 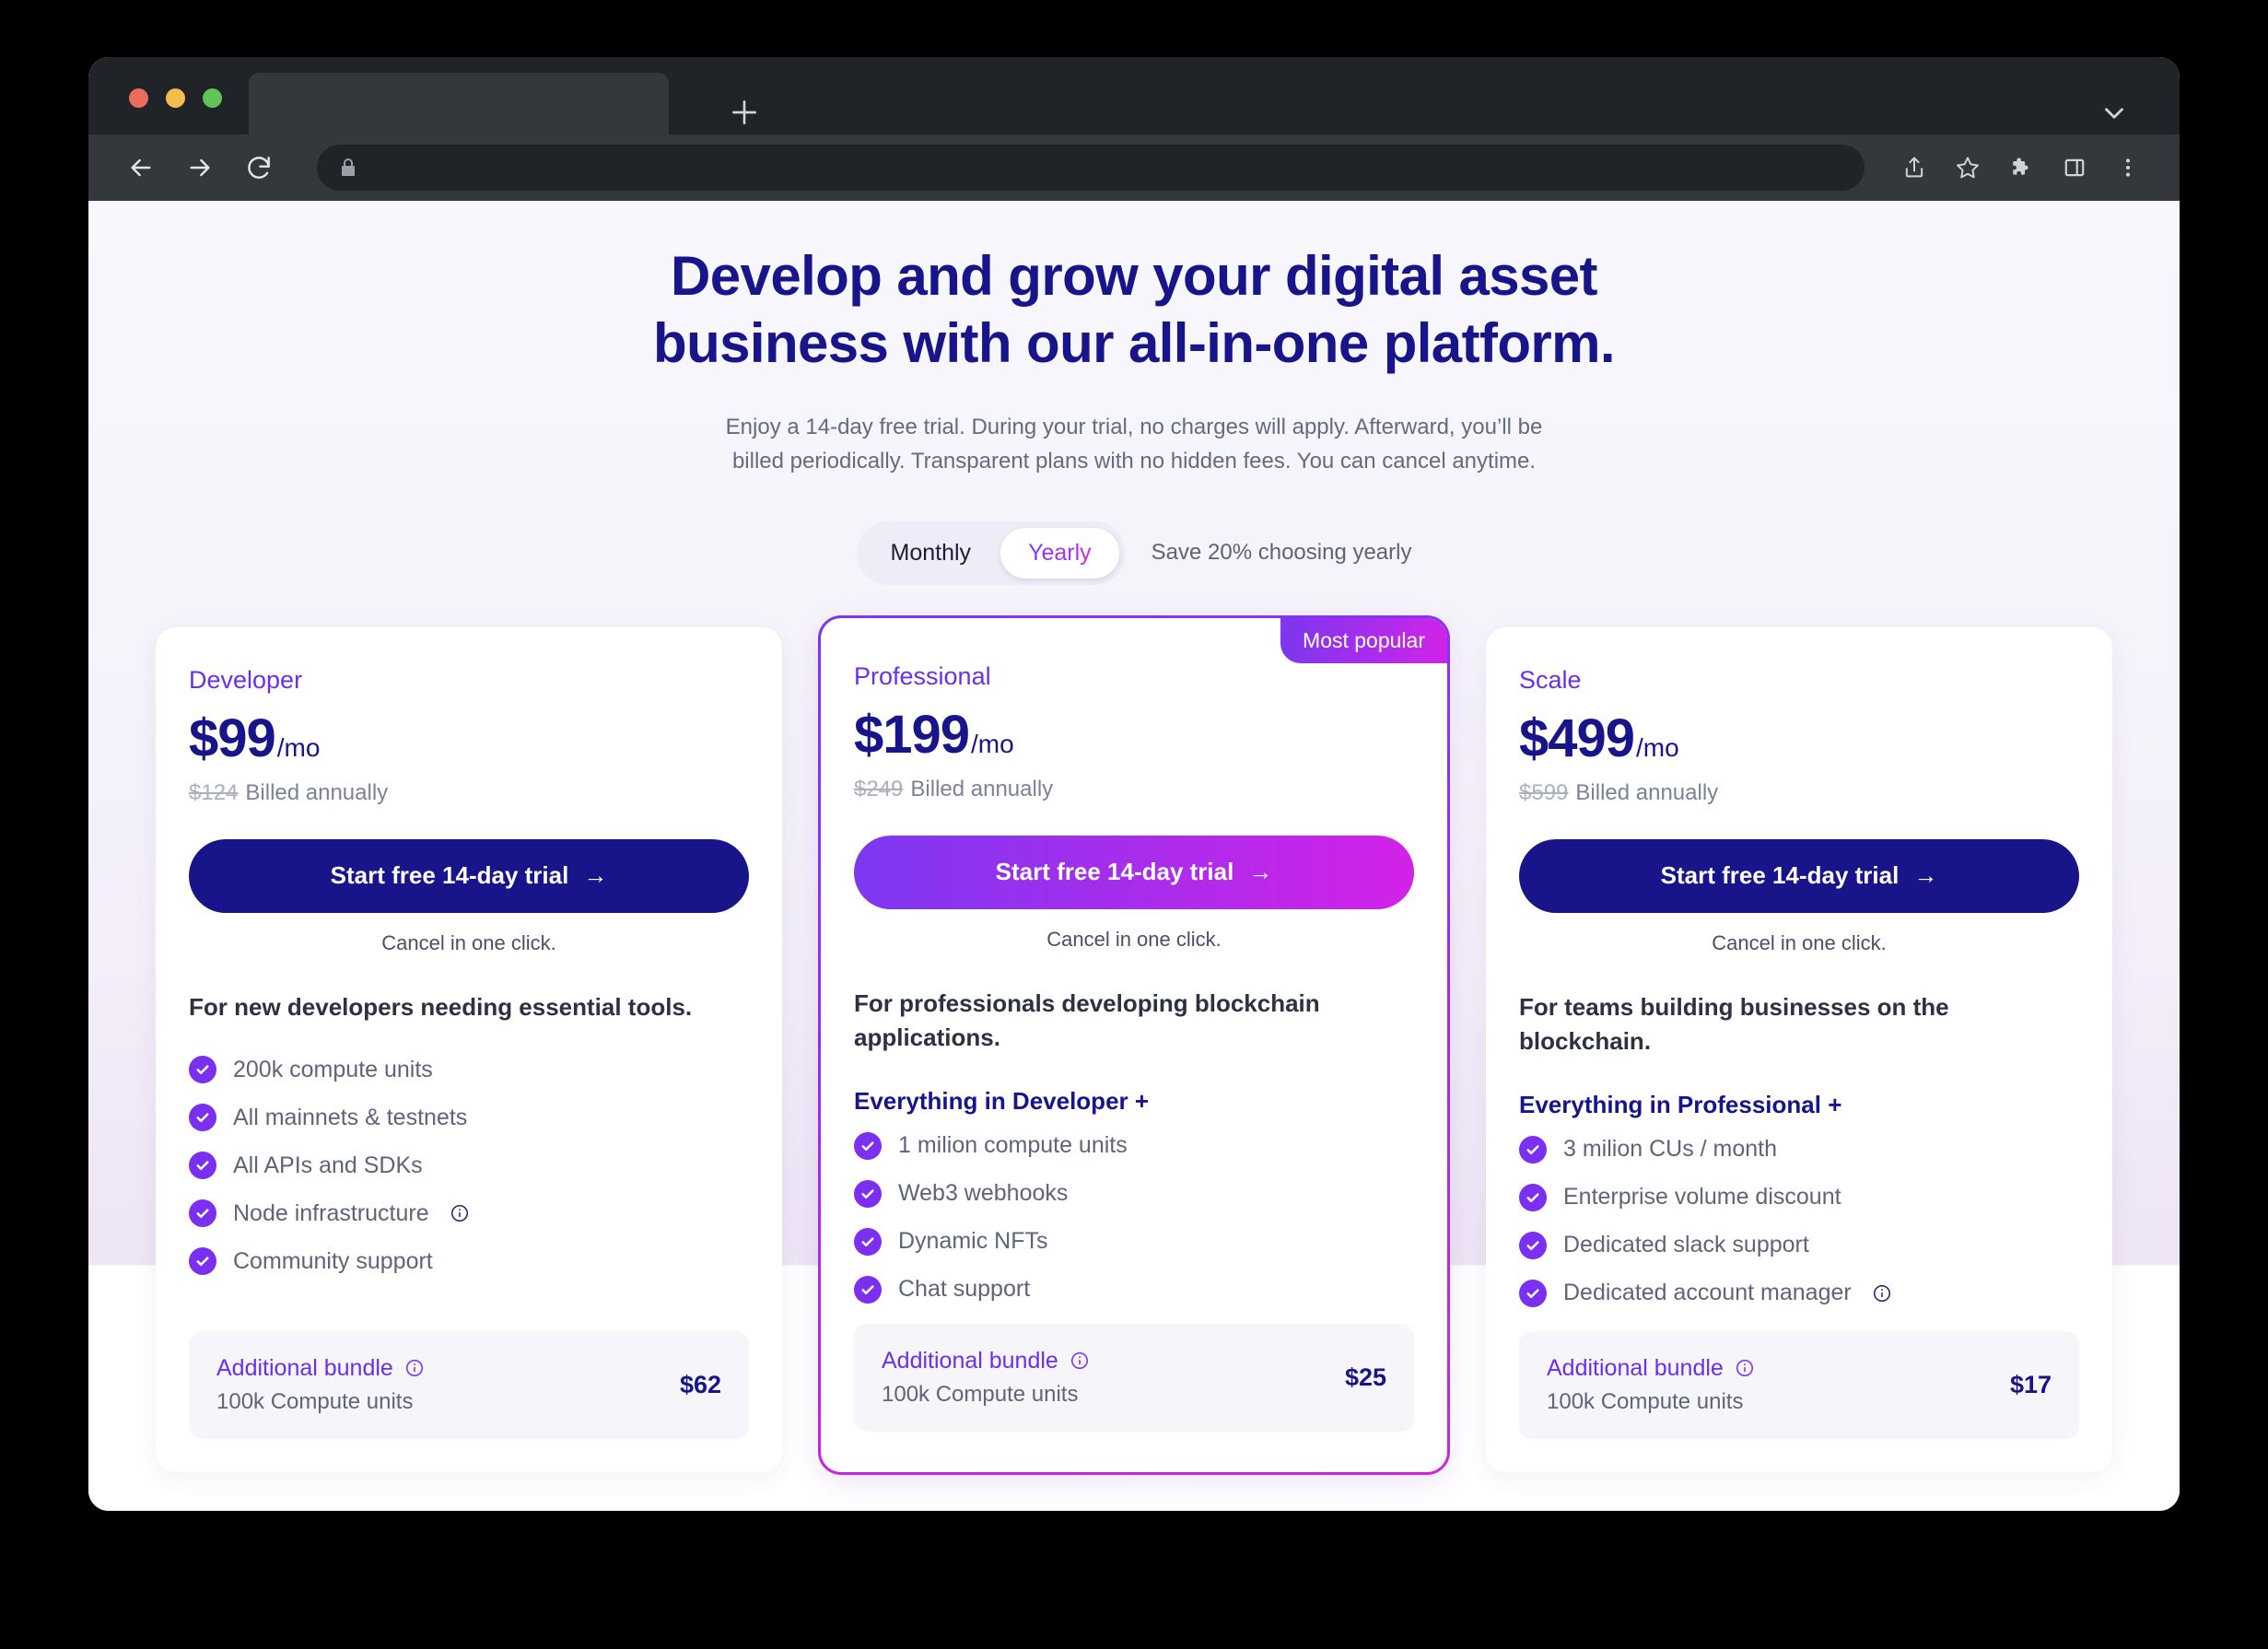 What do you see at coordinates (1134, 1145) in the screenshot?
I see `feature-item: 1 milion compute units` at bounding box center [1134, 1145].